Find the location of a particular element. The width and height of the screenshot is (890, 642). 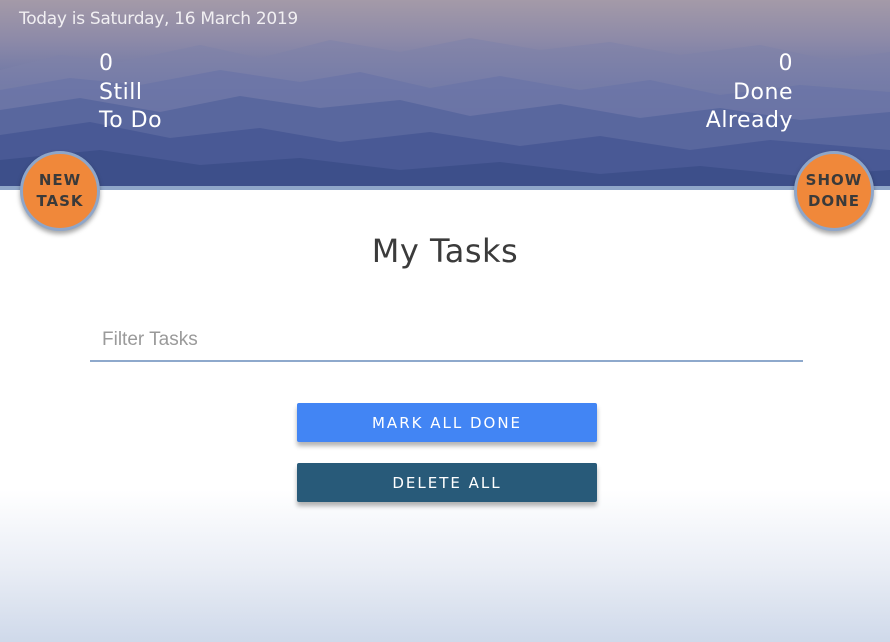

mark-all-done-button: MARK ALL DONE is located at coordinates (447, 422).